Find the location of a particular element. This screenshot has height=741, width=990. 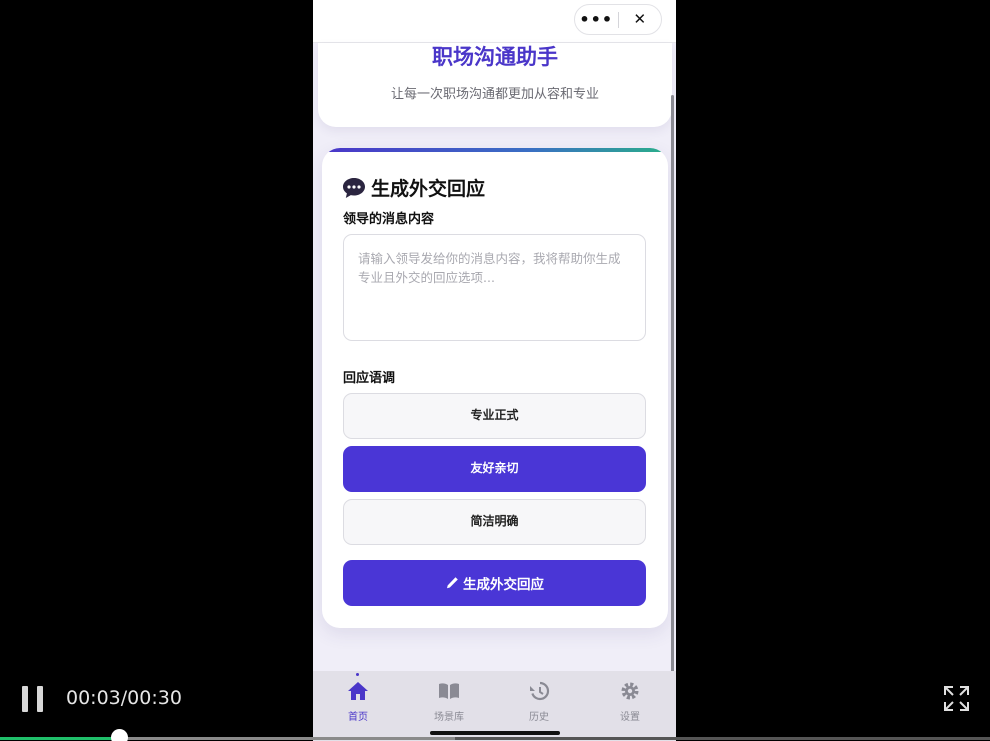

app-subtitle: 让每一次职场沟通都更加从容和专业 is located at coordinates (494, 94).